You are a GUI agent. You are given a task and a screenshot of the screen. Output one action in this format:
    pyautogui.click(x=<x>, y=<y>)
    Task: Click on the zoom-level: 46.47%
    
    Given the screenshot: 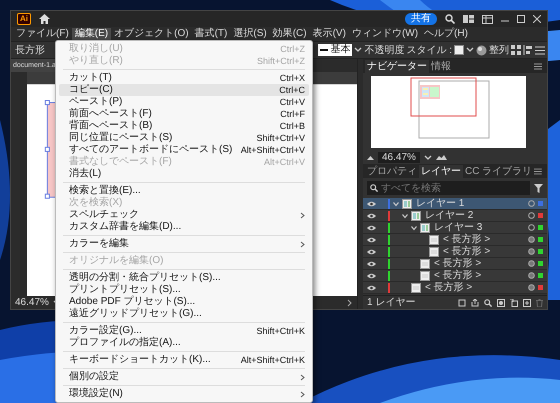 What is the action you would take?
    pyautogui.click(x=32, y=302)
    